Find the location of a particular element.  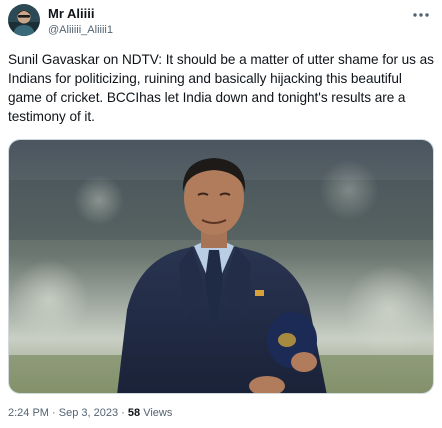

author-handle: @Aliiiii_Aliiii1 is located at coordinates (80, 30).